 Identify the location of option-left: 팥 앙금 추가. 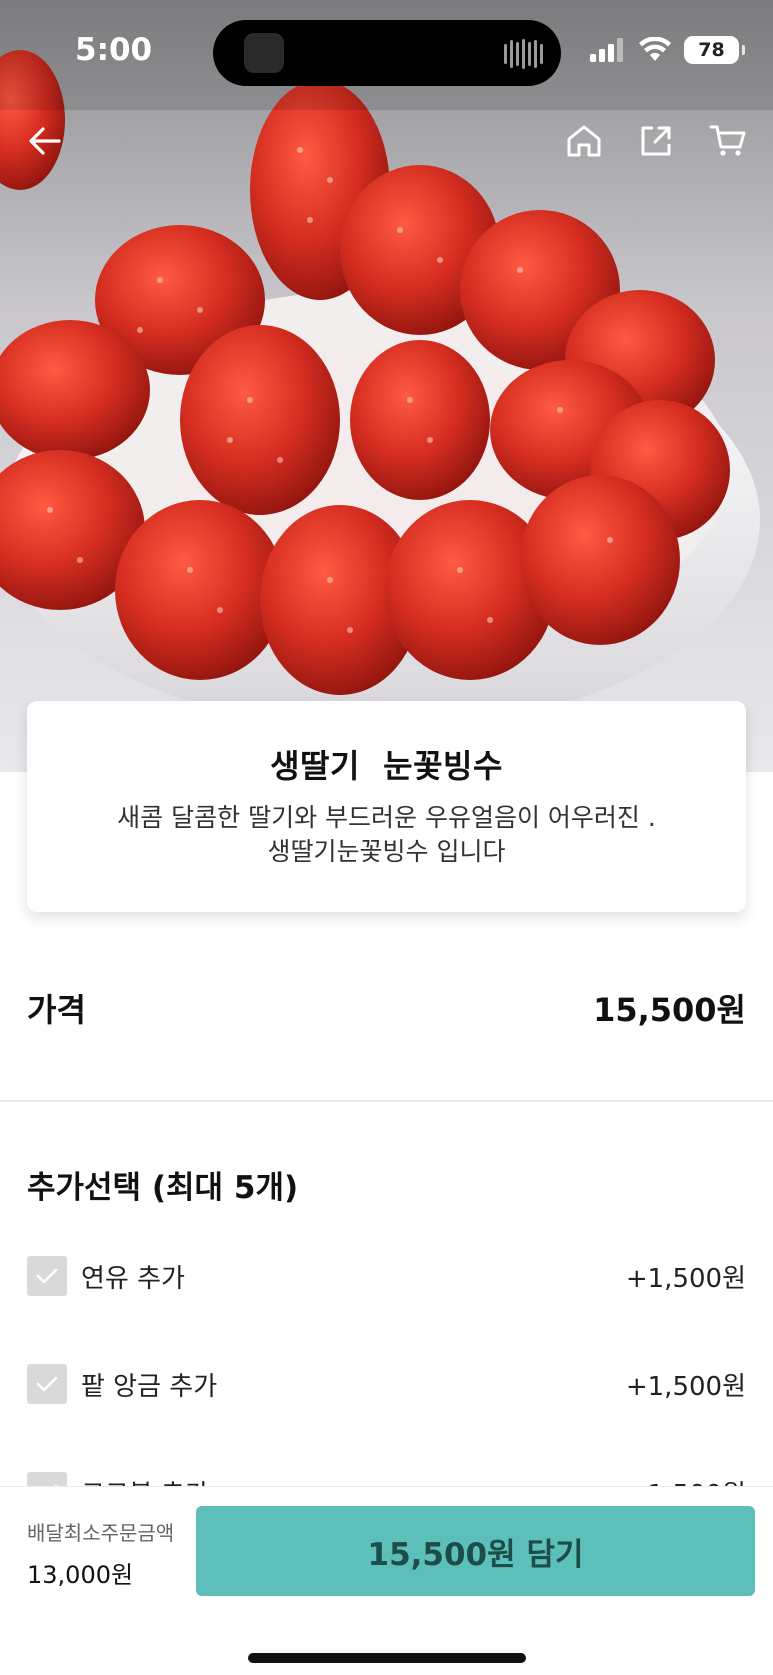
(122, 1384).